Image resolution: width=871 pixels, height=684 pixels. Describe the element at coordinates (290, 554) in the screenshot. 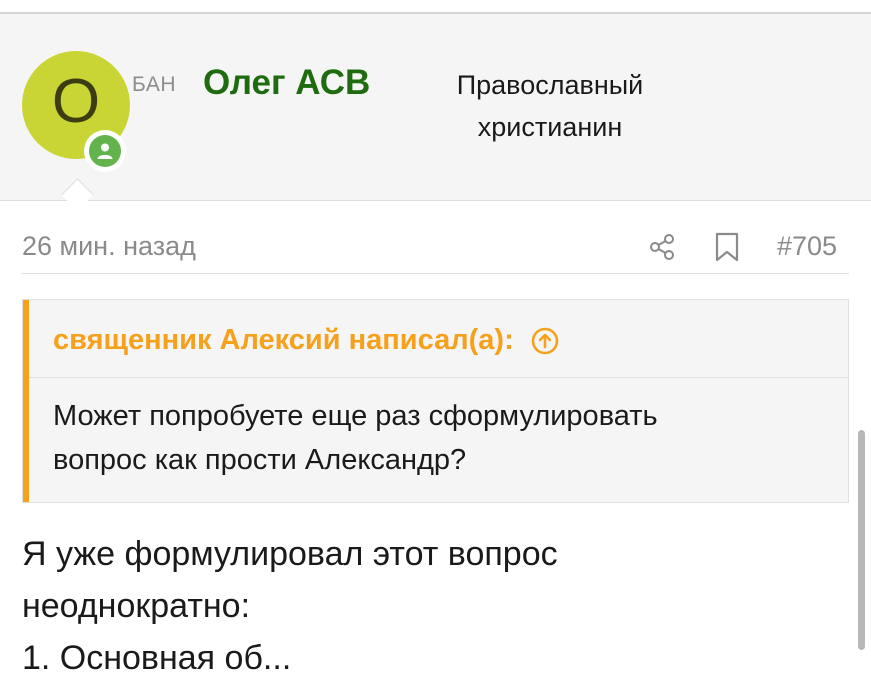

I see `post-body-line: Я уже формулировал этот вопрос` at that location.